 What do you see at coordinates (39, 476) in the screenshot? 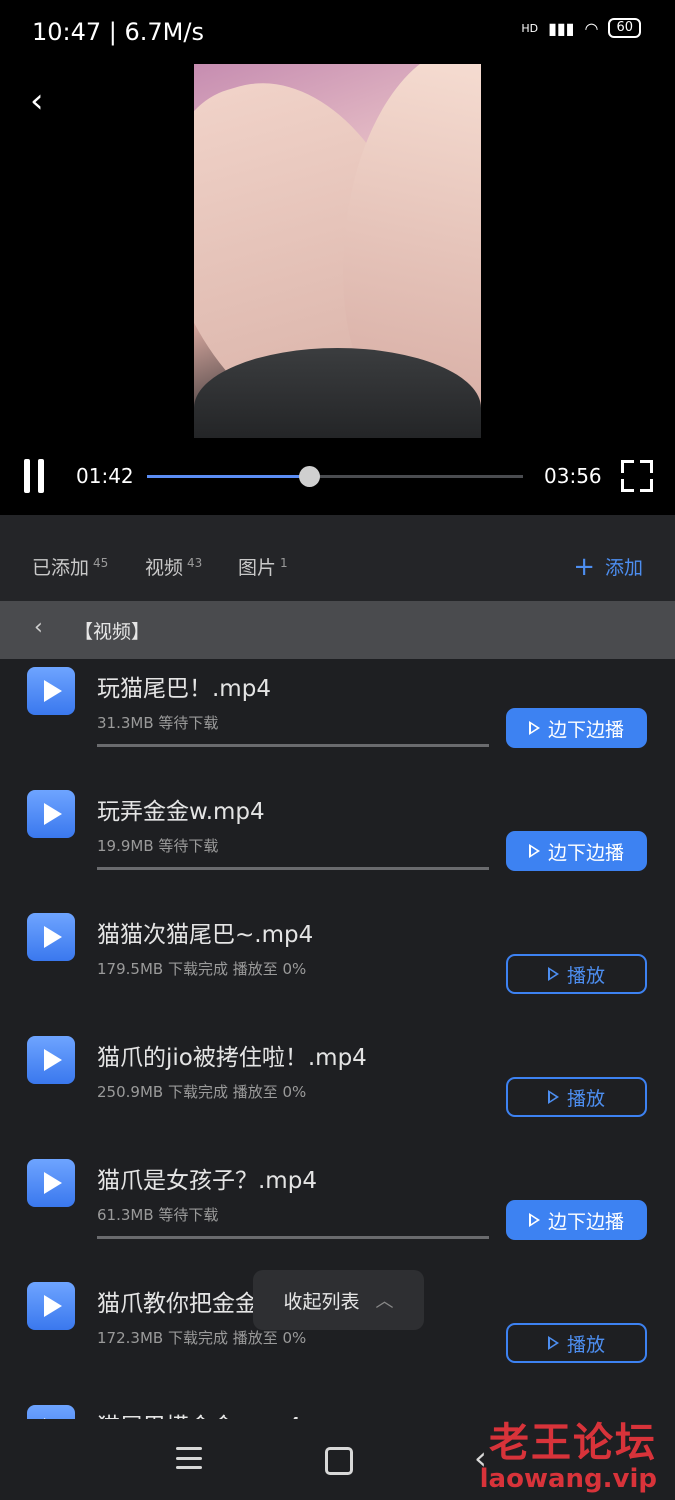
I see `pause-button` at bounding box center [39, 476].